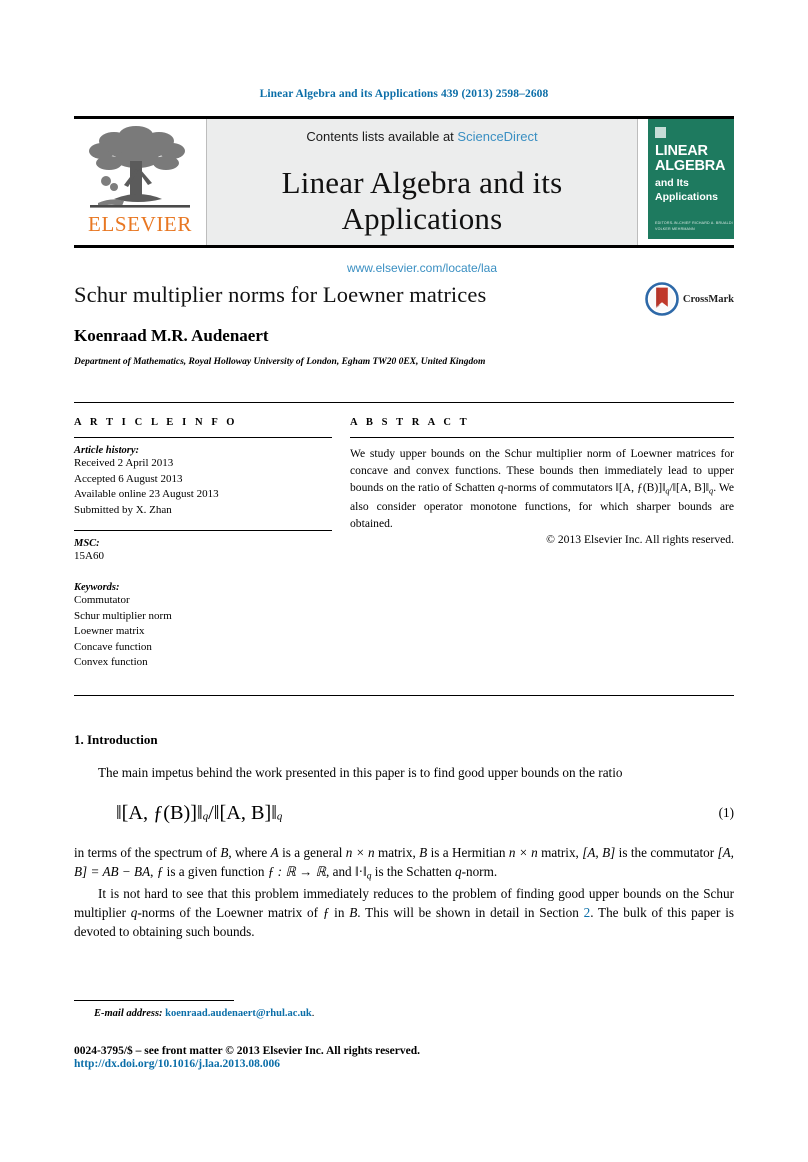  What do you see at coordinates (313, 1013) in the screenshot?
I see `email-suffix: .` at bounding box center [313, 1013].